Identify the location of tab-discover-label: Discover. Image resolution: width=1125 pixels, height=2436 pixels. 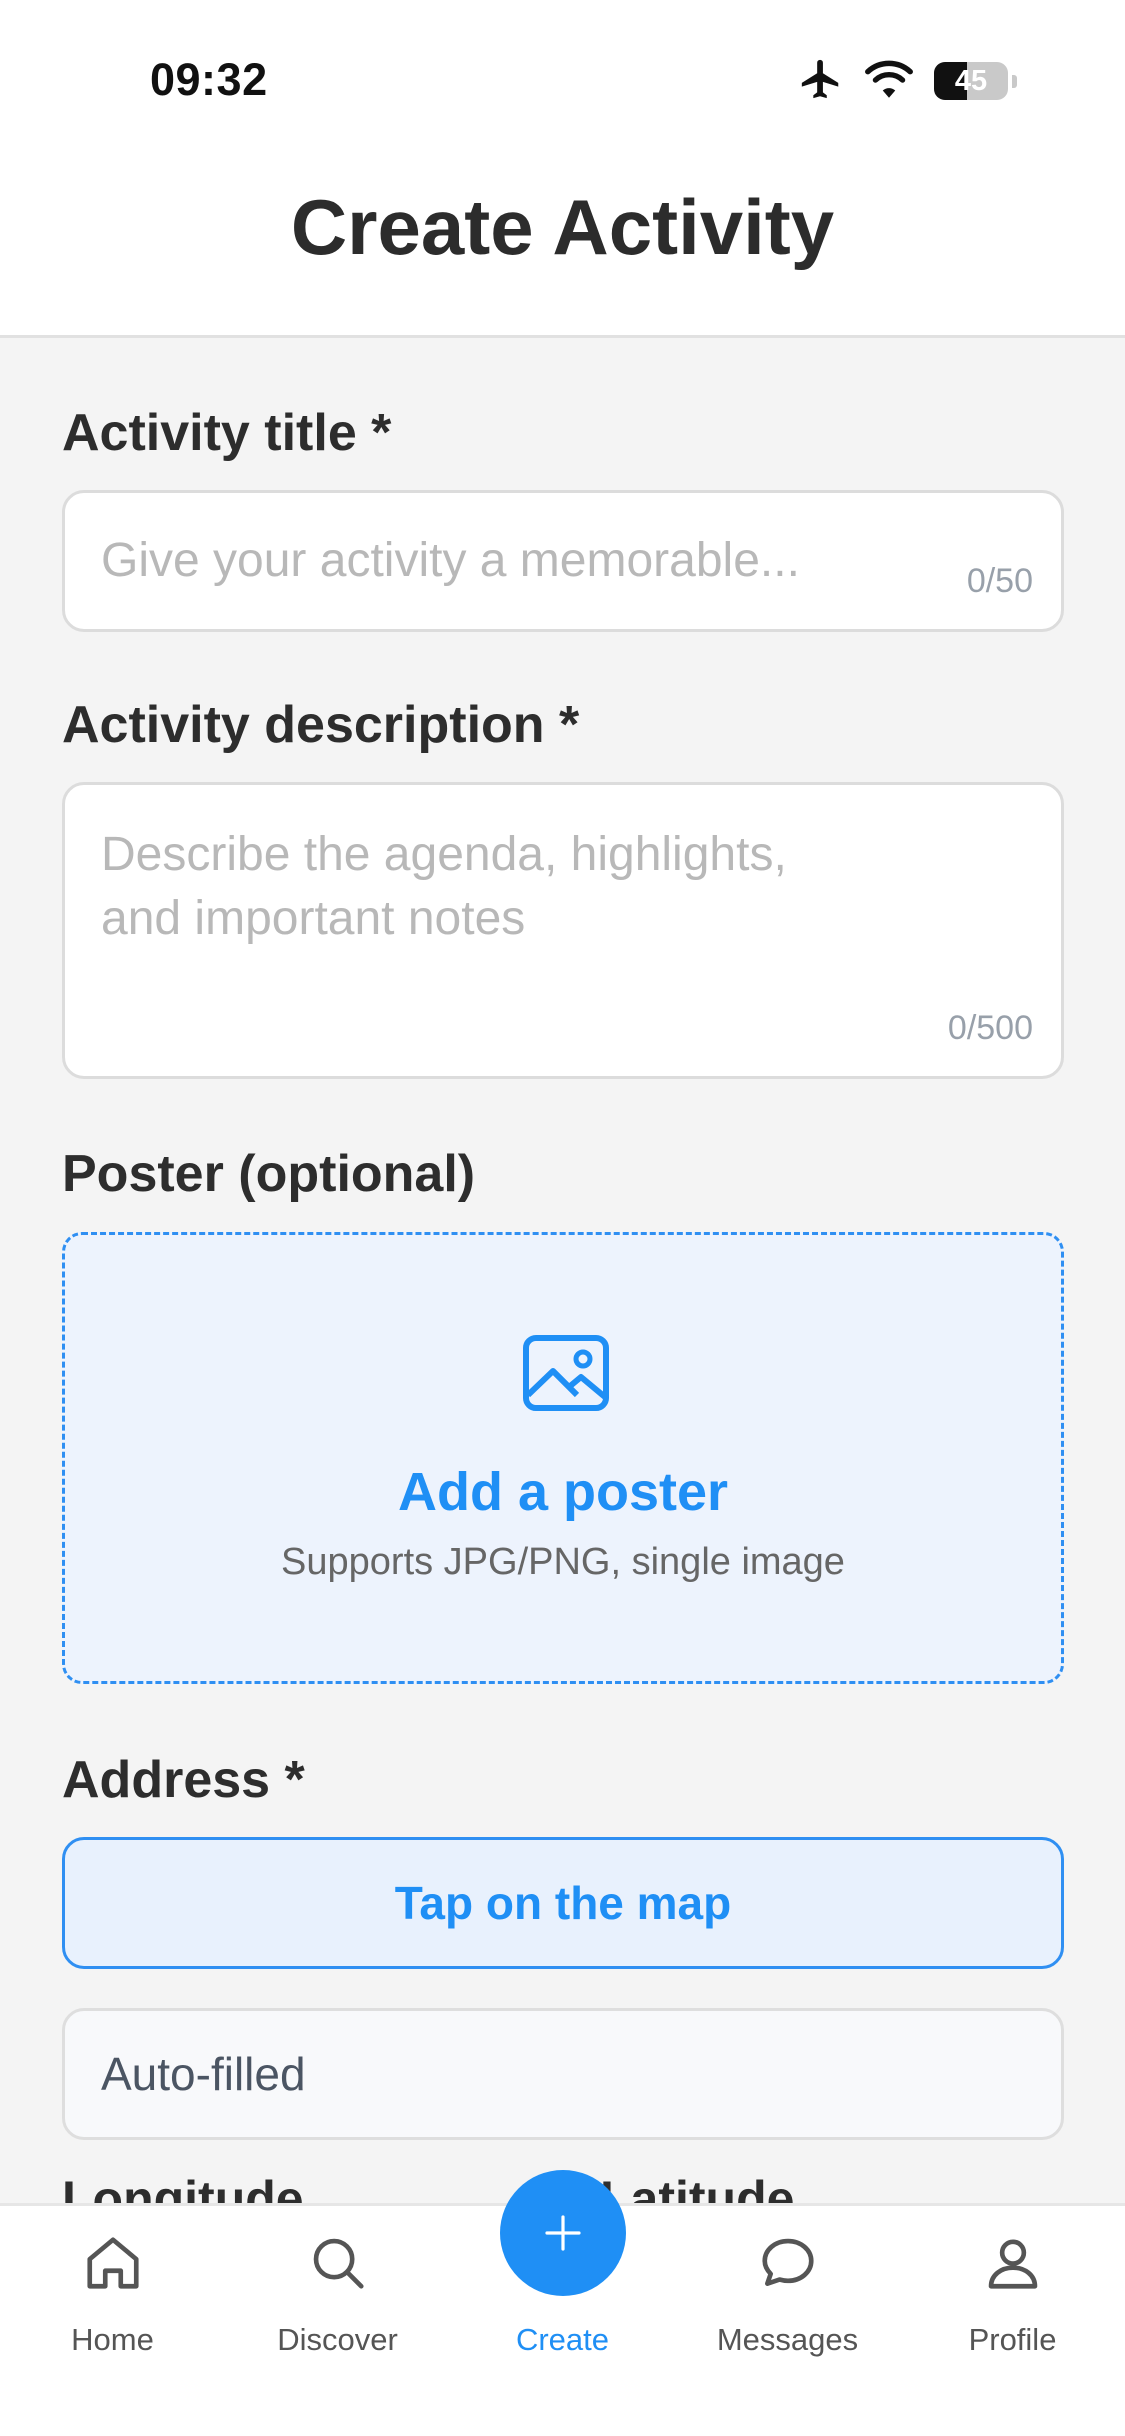
(337, 2339).